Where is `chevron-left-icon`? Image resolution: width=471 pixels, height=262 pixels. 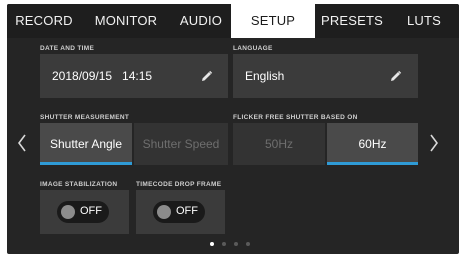
chevron-left-icon is located at coordinates (22, 143).